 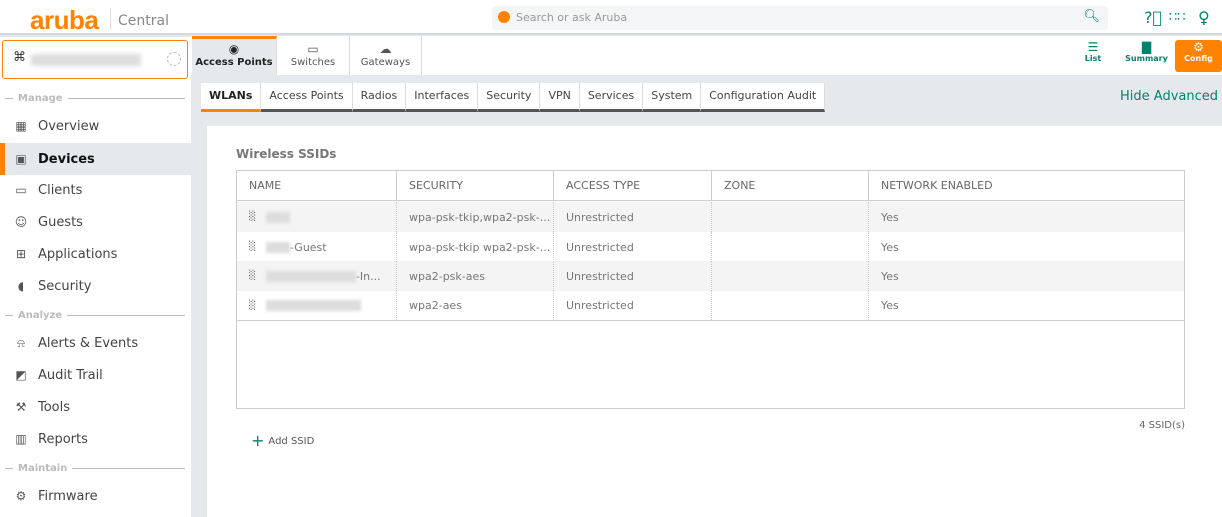 What do you see at coordinates (21, 286) in the screenshot?
I see `shield-icon: ◖` at bounding box center [21, 286].